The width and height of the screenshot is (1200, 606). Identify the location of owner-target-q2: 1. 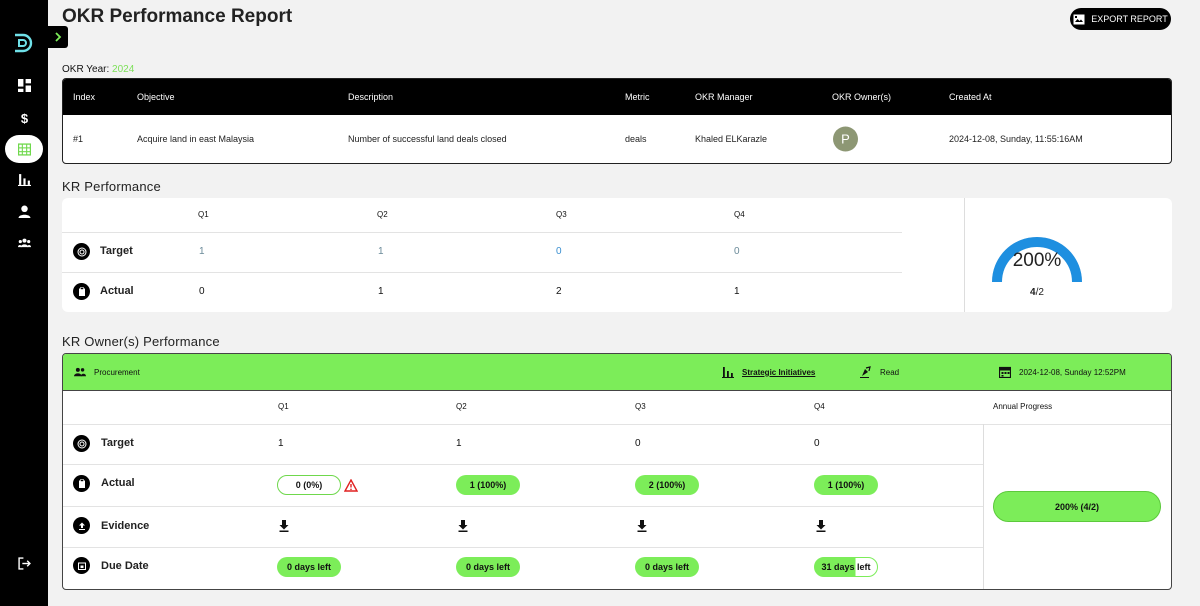
(459, 443).